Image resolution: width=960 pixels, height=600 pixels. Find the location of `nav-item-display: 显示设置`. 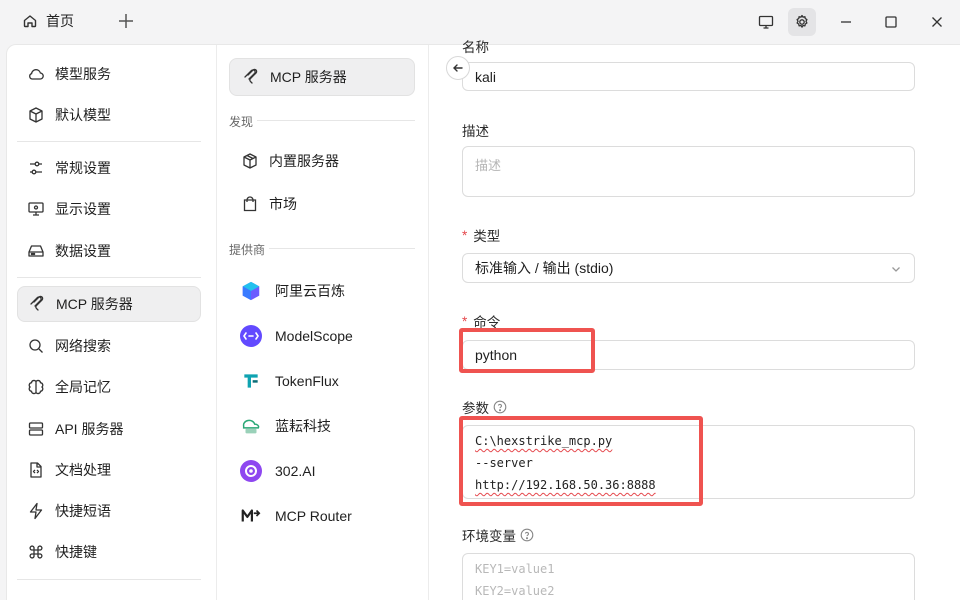

nav-item-display: 显示设置 is located at coordinates (109, 209).